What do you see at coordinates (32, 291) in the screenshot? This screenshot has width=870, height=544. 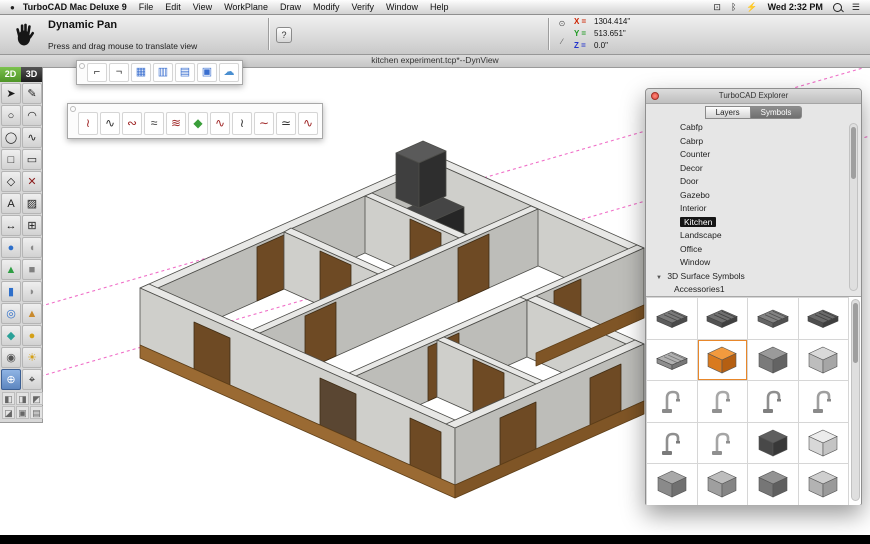 I see `dome-tool-icon: ◗` at bounding box center [32, 291].